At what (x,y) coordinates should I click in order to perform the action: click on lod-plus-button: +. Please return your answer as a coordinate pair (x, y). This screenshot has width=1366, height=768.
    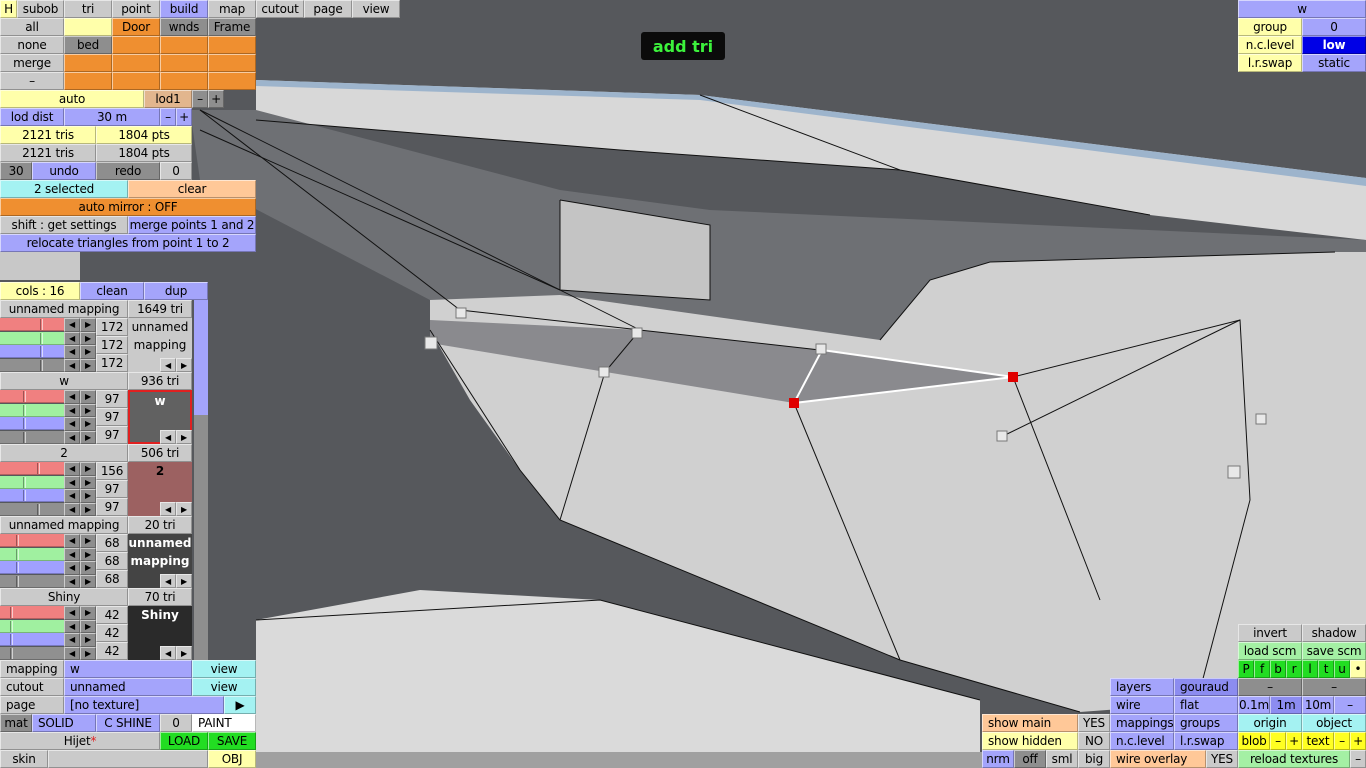
    Looking at the image, I should click on (216, 99).